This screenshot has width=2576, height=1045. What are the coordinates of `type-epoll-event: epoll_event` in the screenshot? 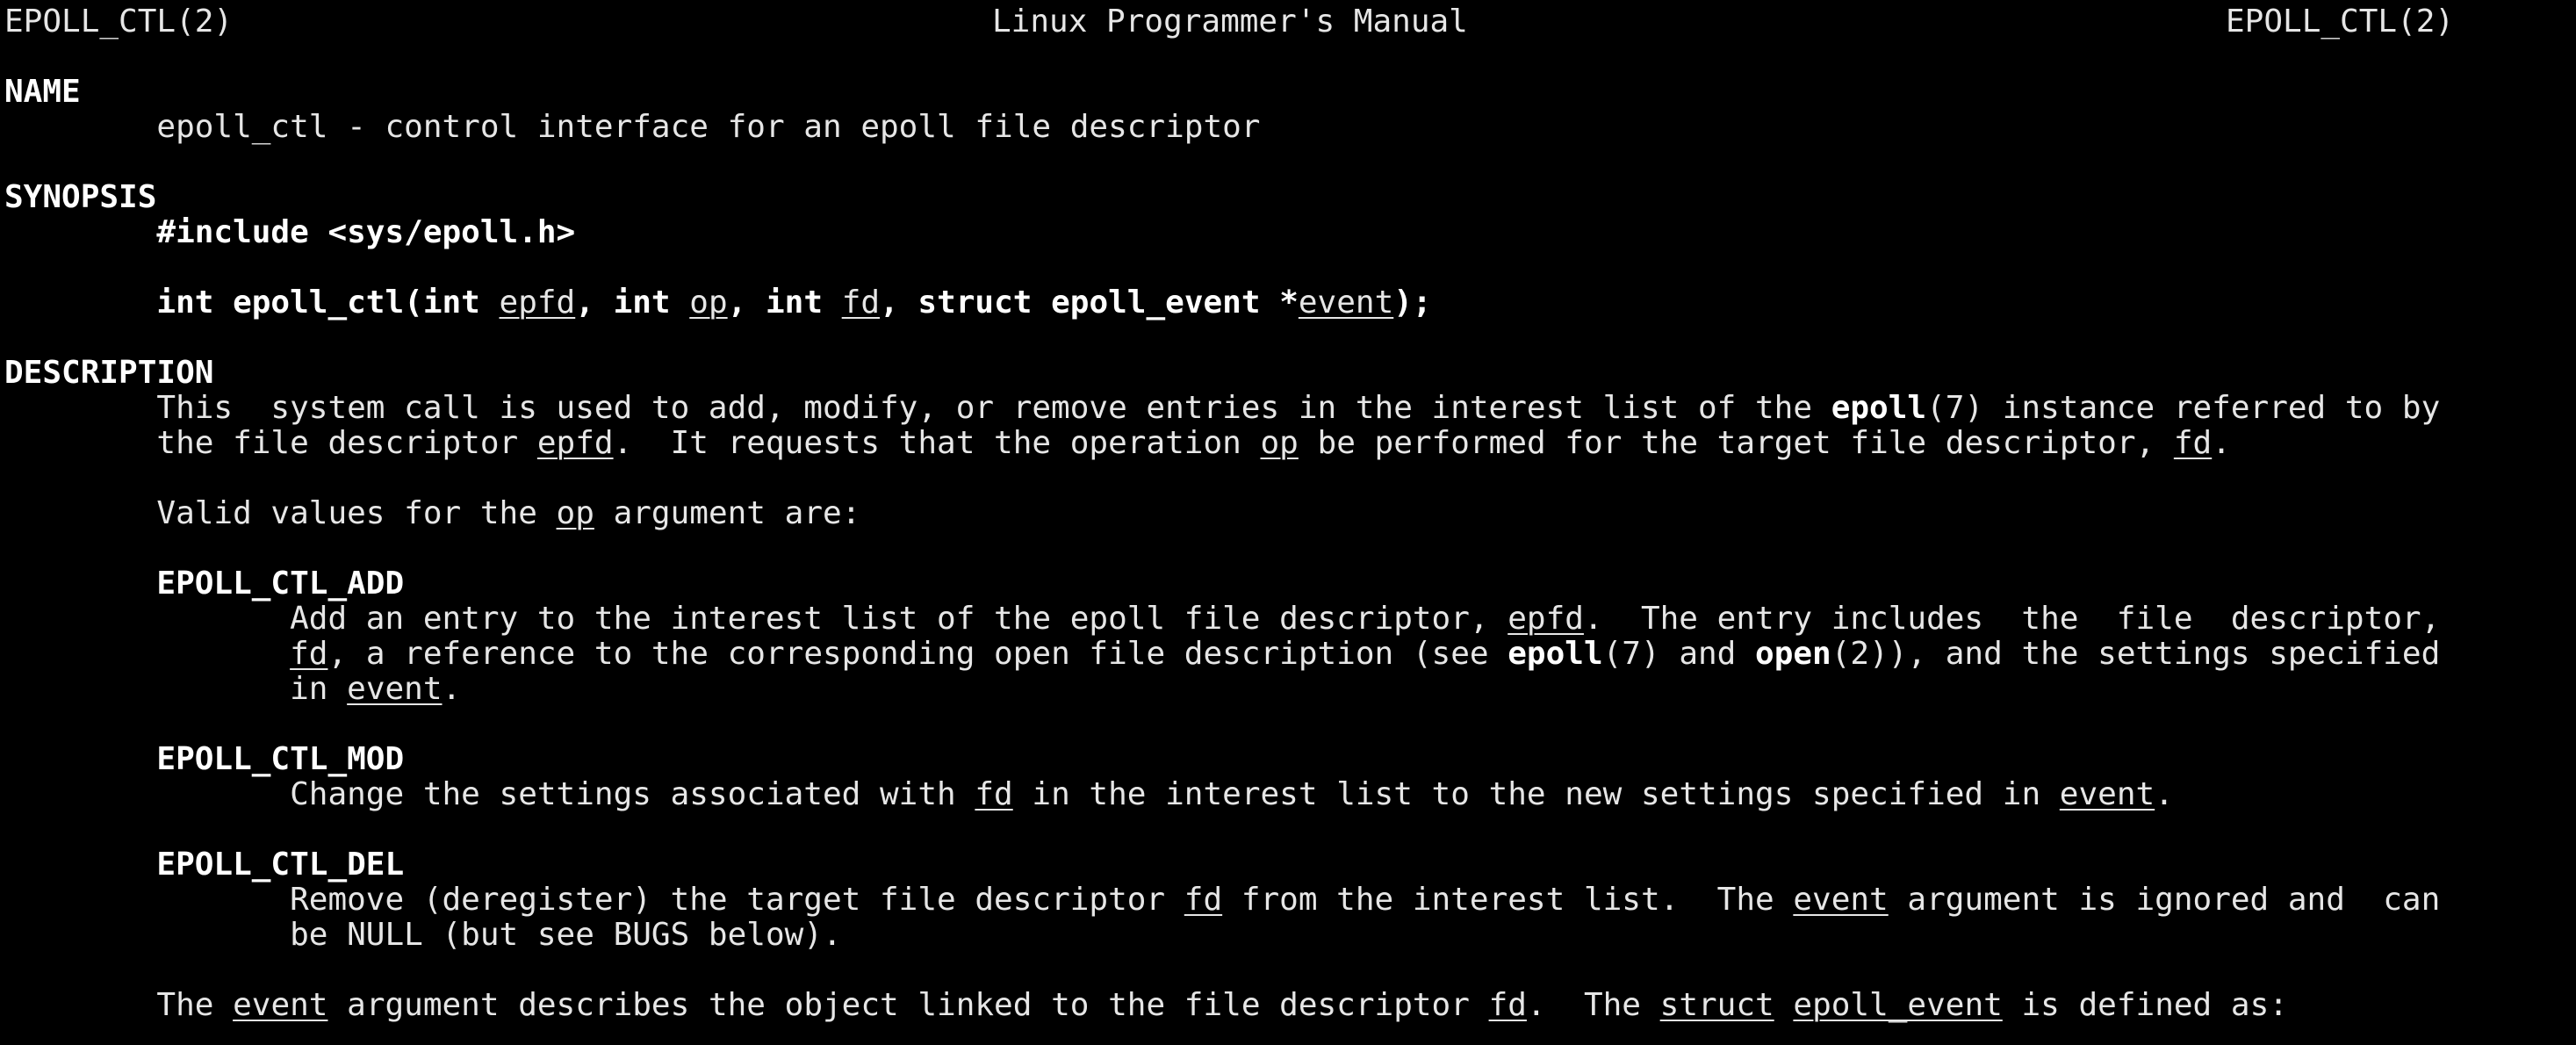 It's located at (1898, 1005).